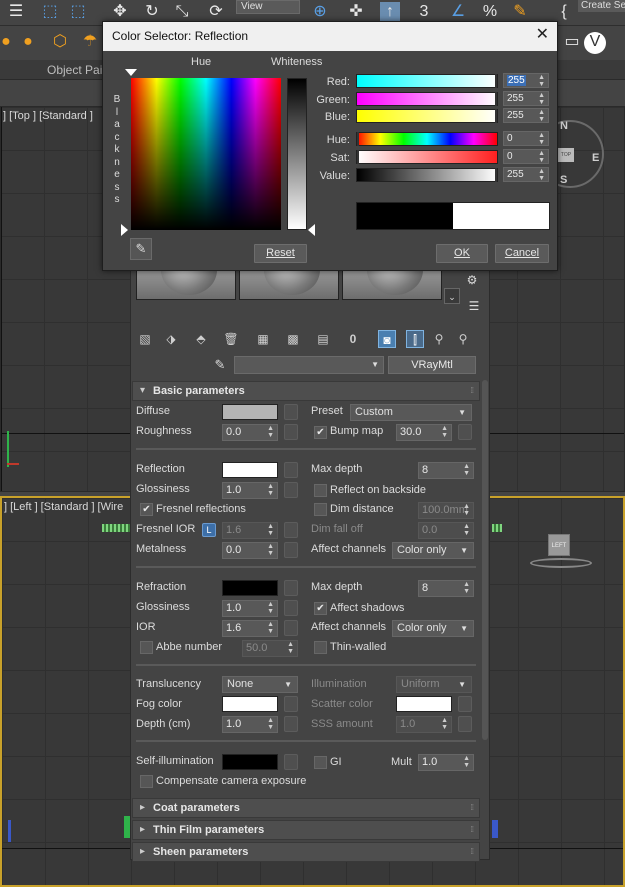 Image resolution: width=625 pixels, height=887 pixels. What do you see at coordinates (474, 306) in the screenshot?
I see `options-list-icon: ☰` at bounding box center [474, 306].